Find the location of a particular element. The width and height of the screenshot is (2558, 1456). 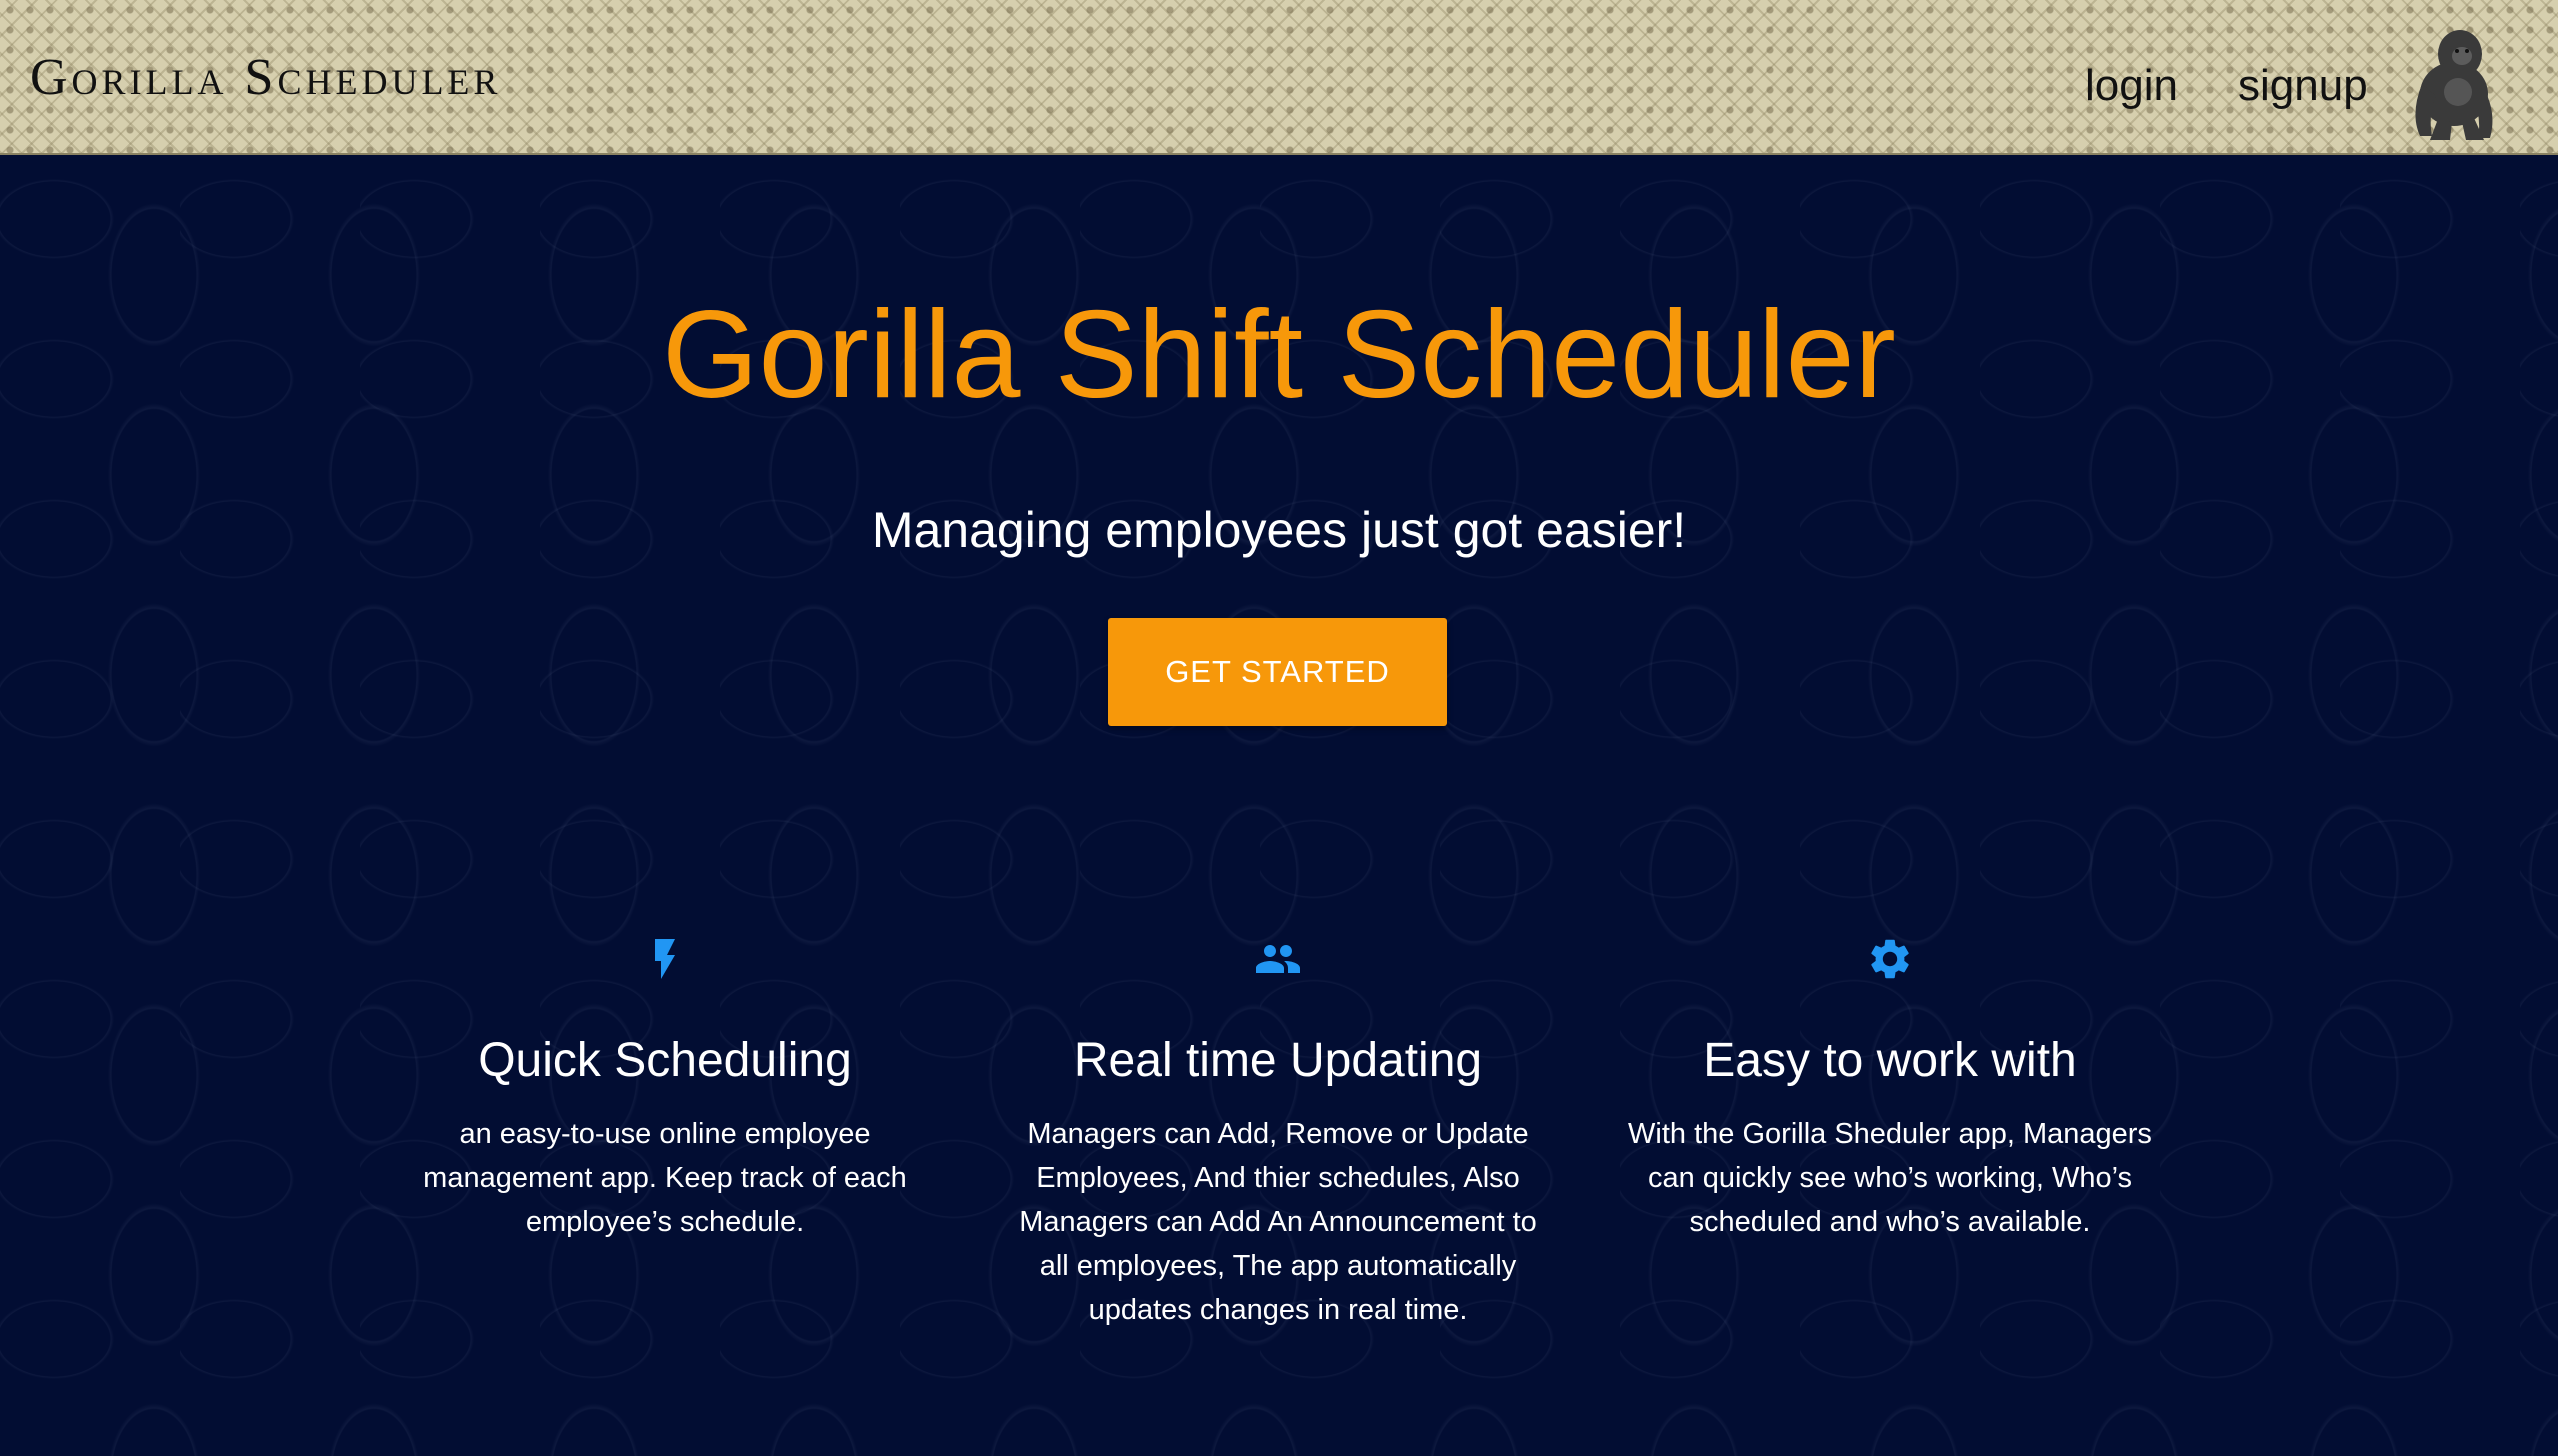

login-link: login is located at coordinates (2131, 86).